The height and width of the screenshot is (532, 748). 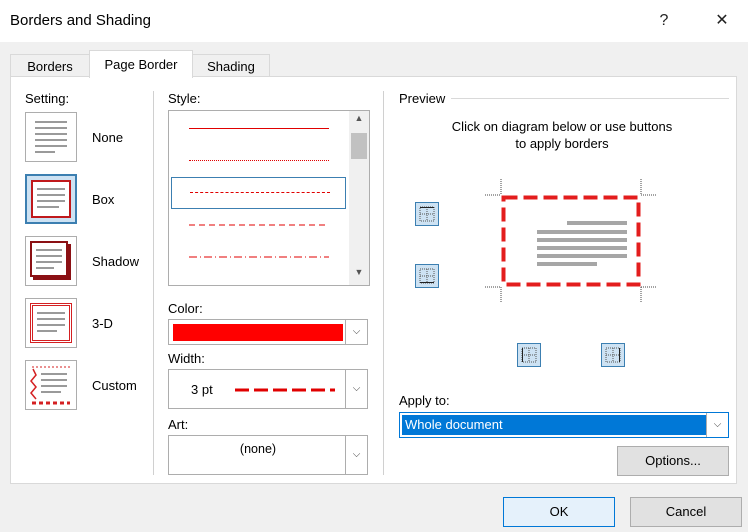 What do you see at coordinates (51, 385) in the screenshot?
I see `setting-custom-thumb` at bounding box center [51, 385].